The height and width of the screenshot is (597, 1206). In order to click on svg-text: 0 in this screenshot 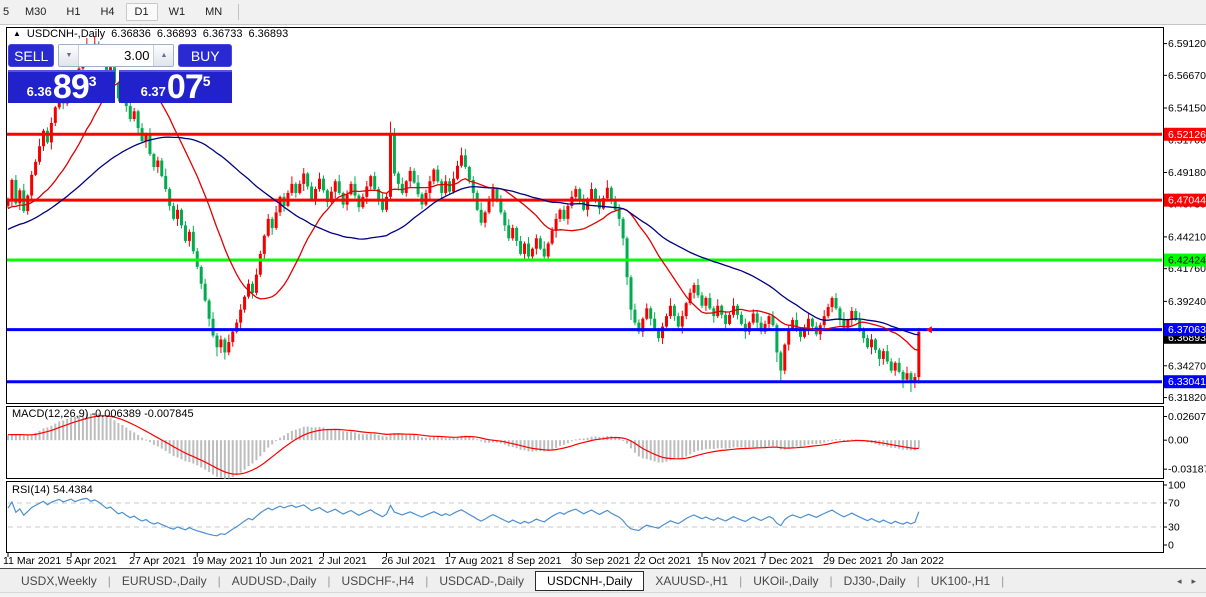, I will do `click(1171, 546)`.